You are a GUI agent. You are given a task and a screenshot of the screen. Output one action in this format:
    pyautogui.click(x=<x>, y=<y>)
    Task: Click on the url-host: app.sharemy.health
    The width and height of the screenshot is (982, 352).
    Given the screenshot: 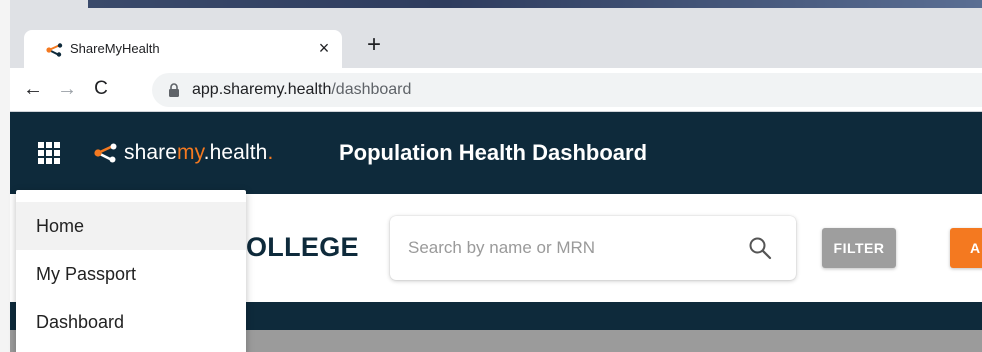 What is the action you would take?
    pyautogui.click(x=262, y=89)
    